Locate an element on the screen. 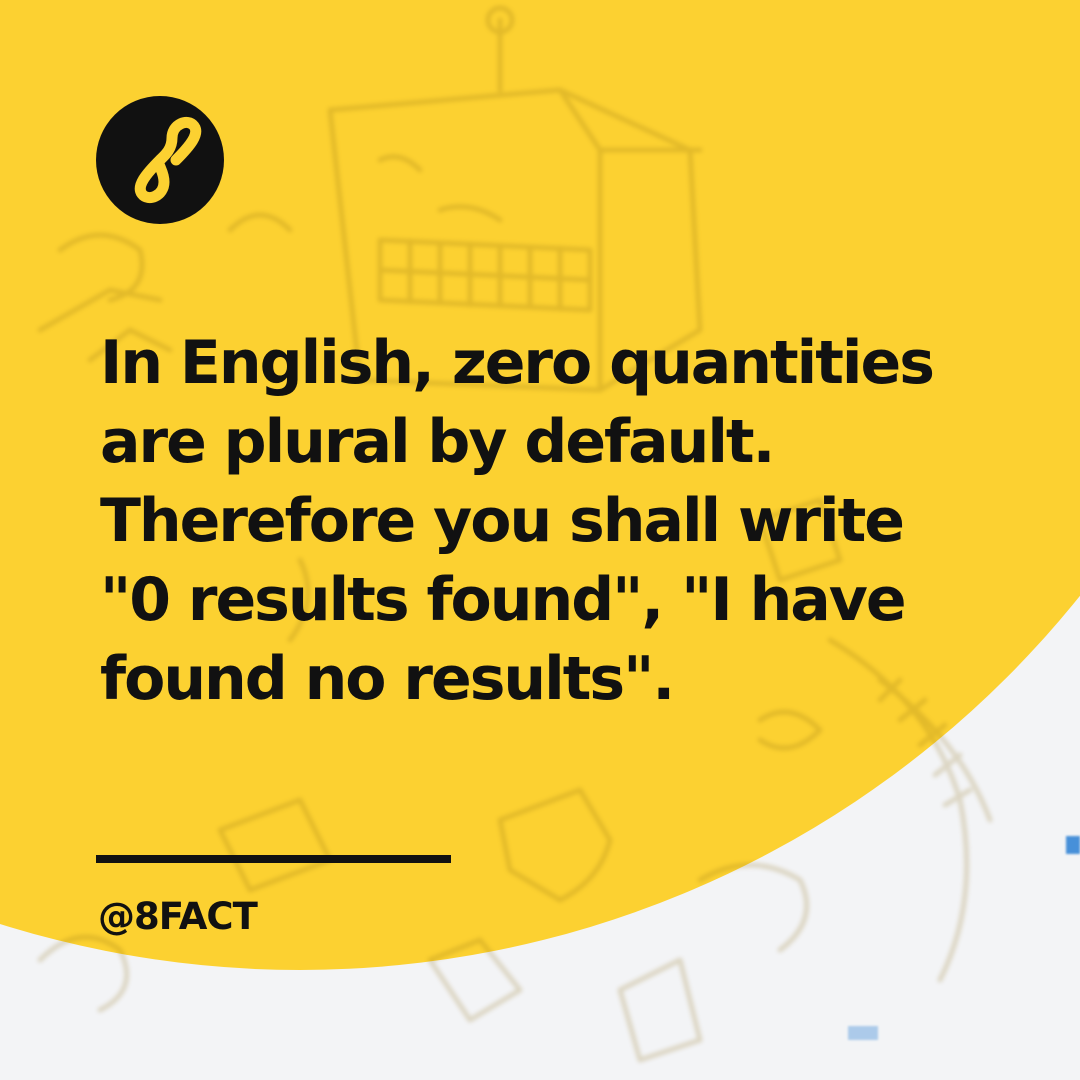 Image resolution: width=1080 pixels, height=1080 pixels. fact-line: "0 results found", "I have is located at coordinates (503, 600).